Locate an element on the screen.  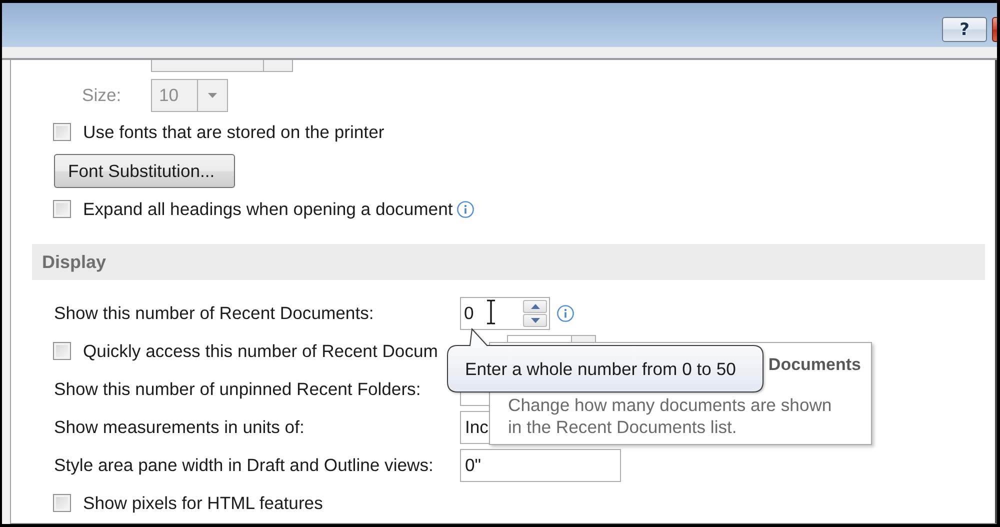
size-label: Size: is located at coordinates (102, 95).